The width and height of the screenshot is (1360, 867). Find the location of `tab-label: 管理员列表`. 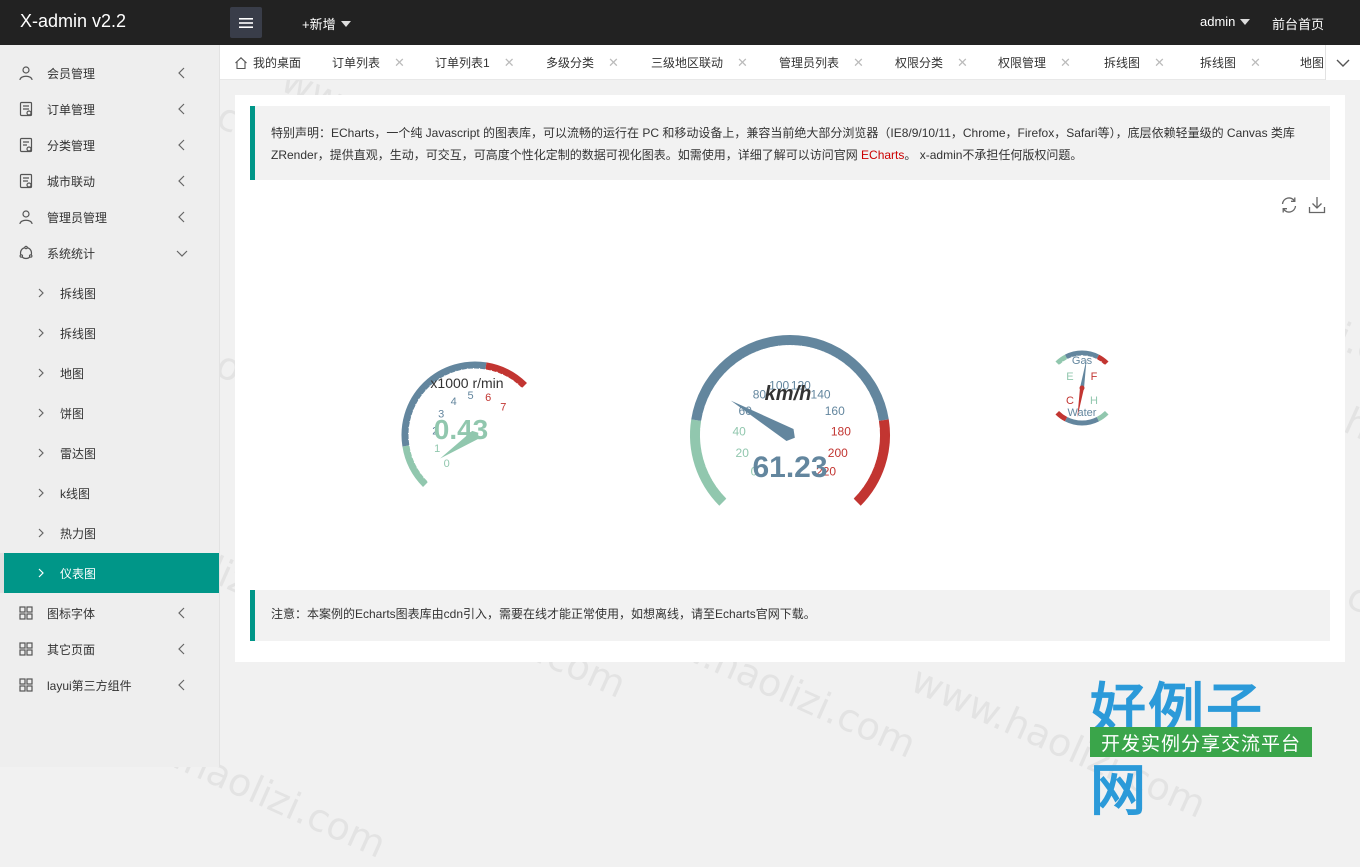

tab-label: 管理员列表 is located at coordinates (809, 62).